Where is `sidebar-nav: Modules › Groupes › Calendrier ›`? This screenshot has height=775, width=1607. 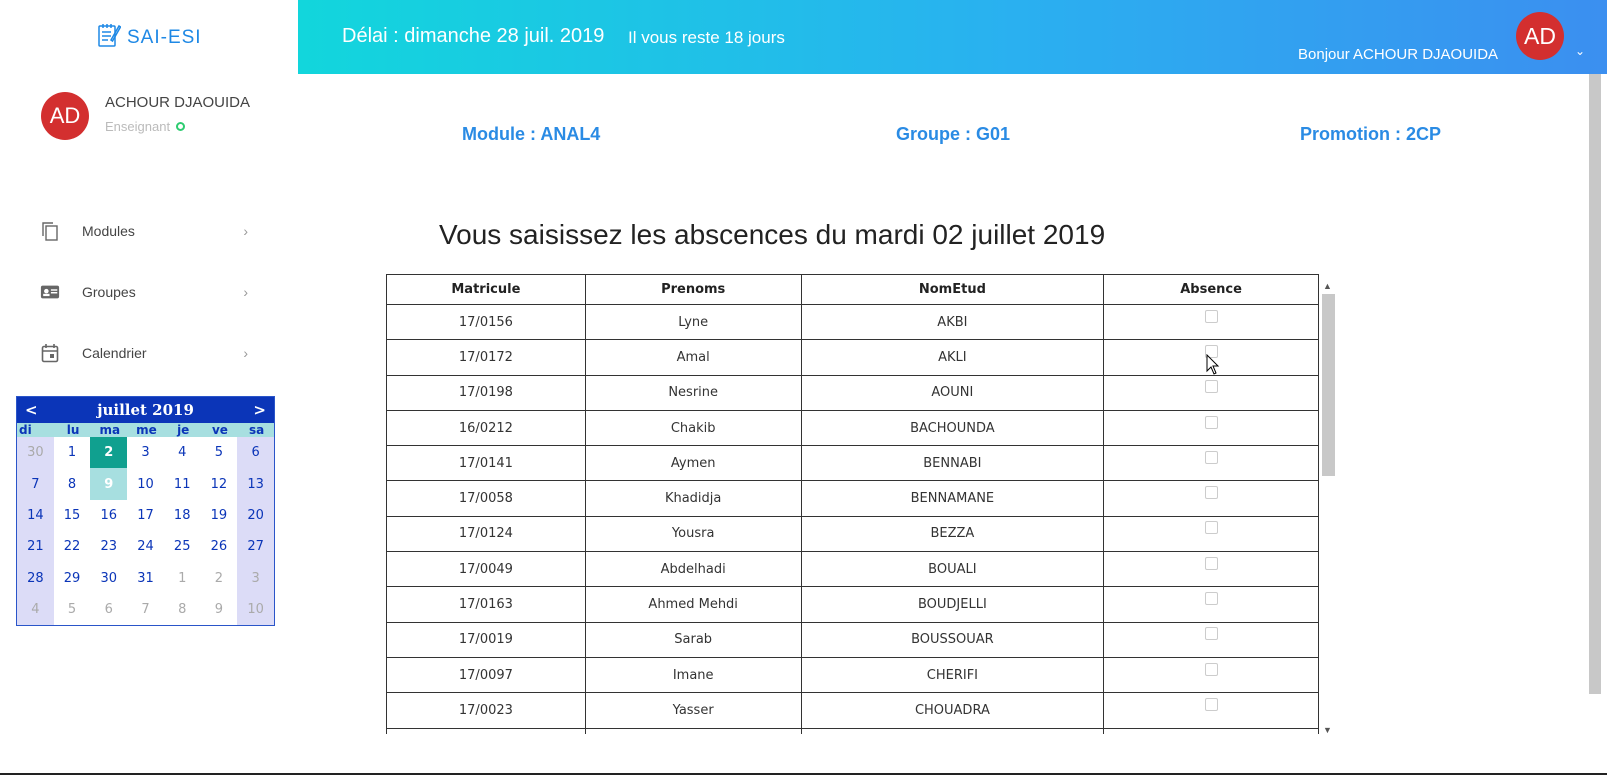 sidebar-nav: Modules › Groupes › Calendrier › is located at coordinates (149, 291).